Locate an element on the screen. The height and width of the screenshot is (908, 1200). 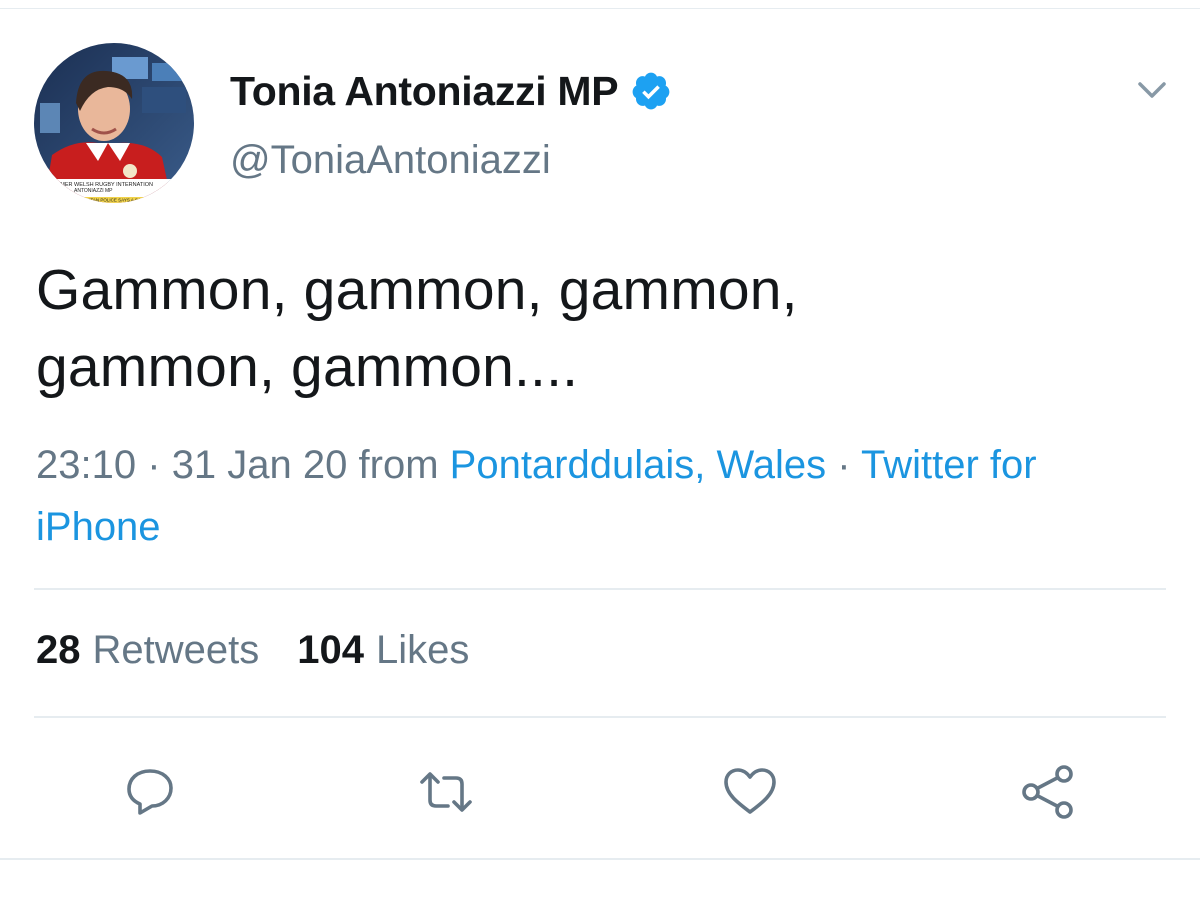
retweets-label: Retweets is located at coordinates (176, 650).